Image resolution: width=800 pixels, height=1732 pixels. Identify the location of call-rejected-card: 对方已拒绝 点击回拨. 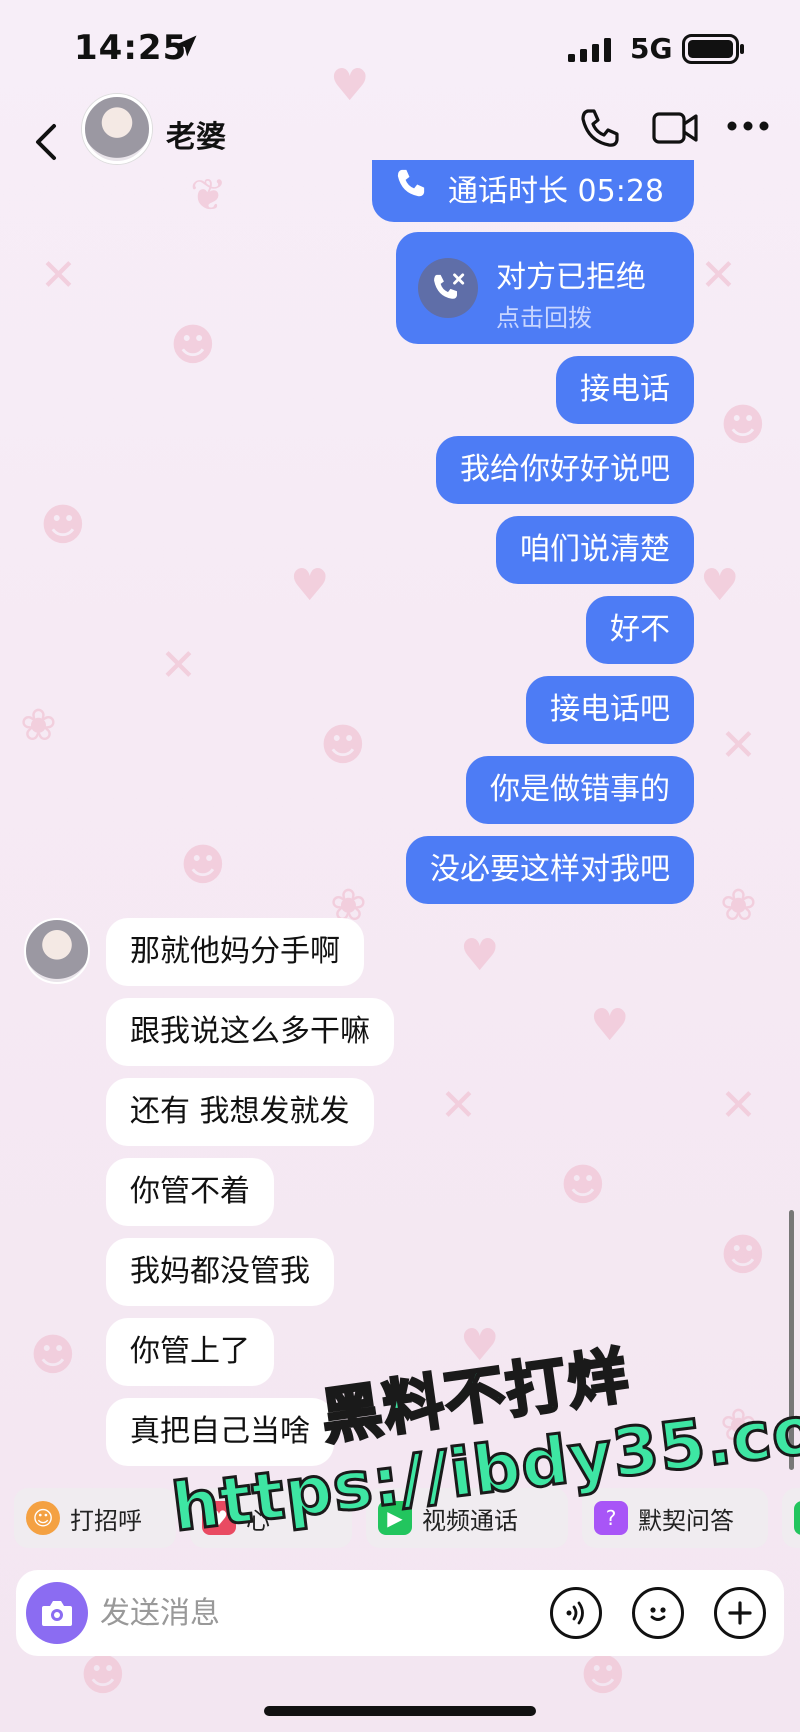
(545, 288).